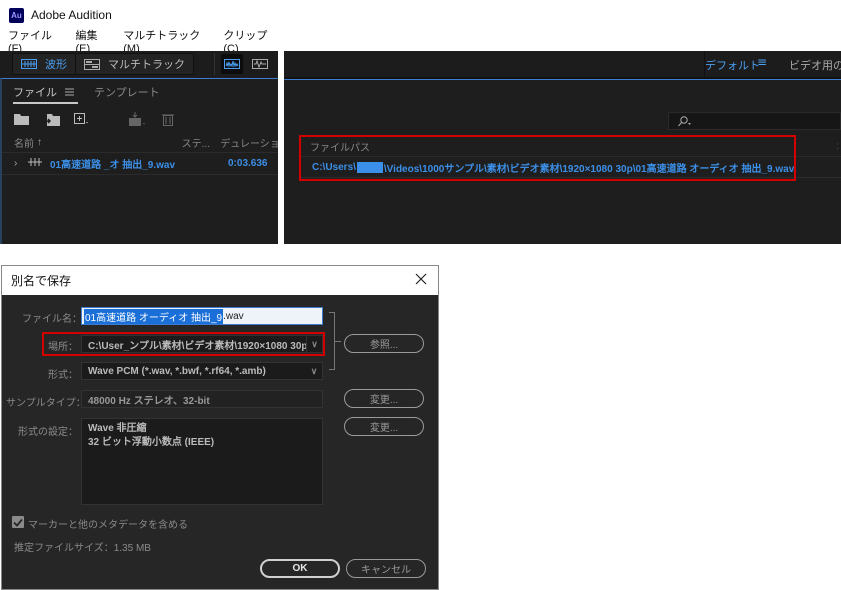 This screenshot has height=590, width=841. What do you see at coordinates (69, 92) in the screenshot?
I see `panel-menu-icon` at bounding box center [69, 92].